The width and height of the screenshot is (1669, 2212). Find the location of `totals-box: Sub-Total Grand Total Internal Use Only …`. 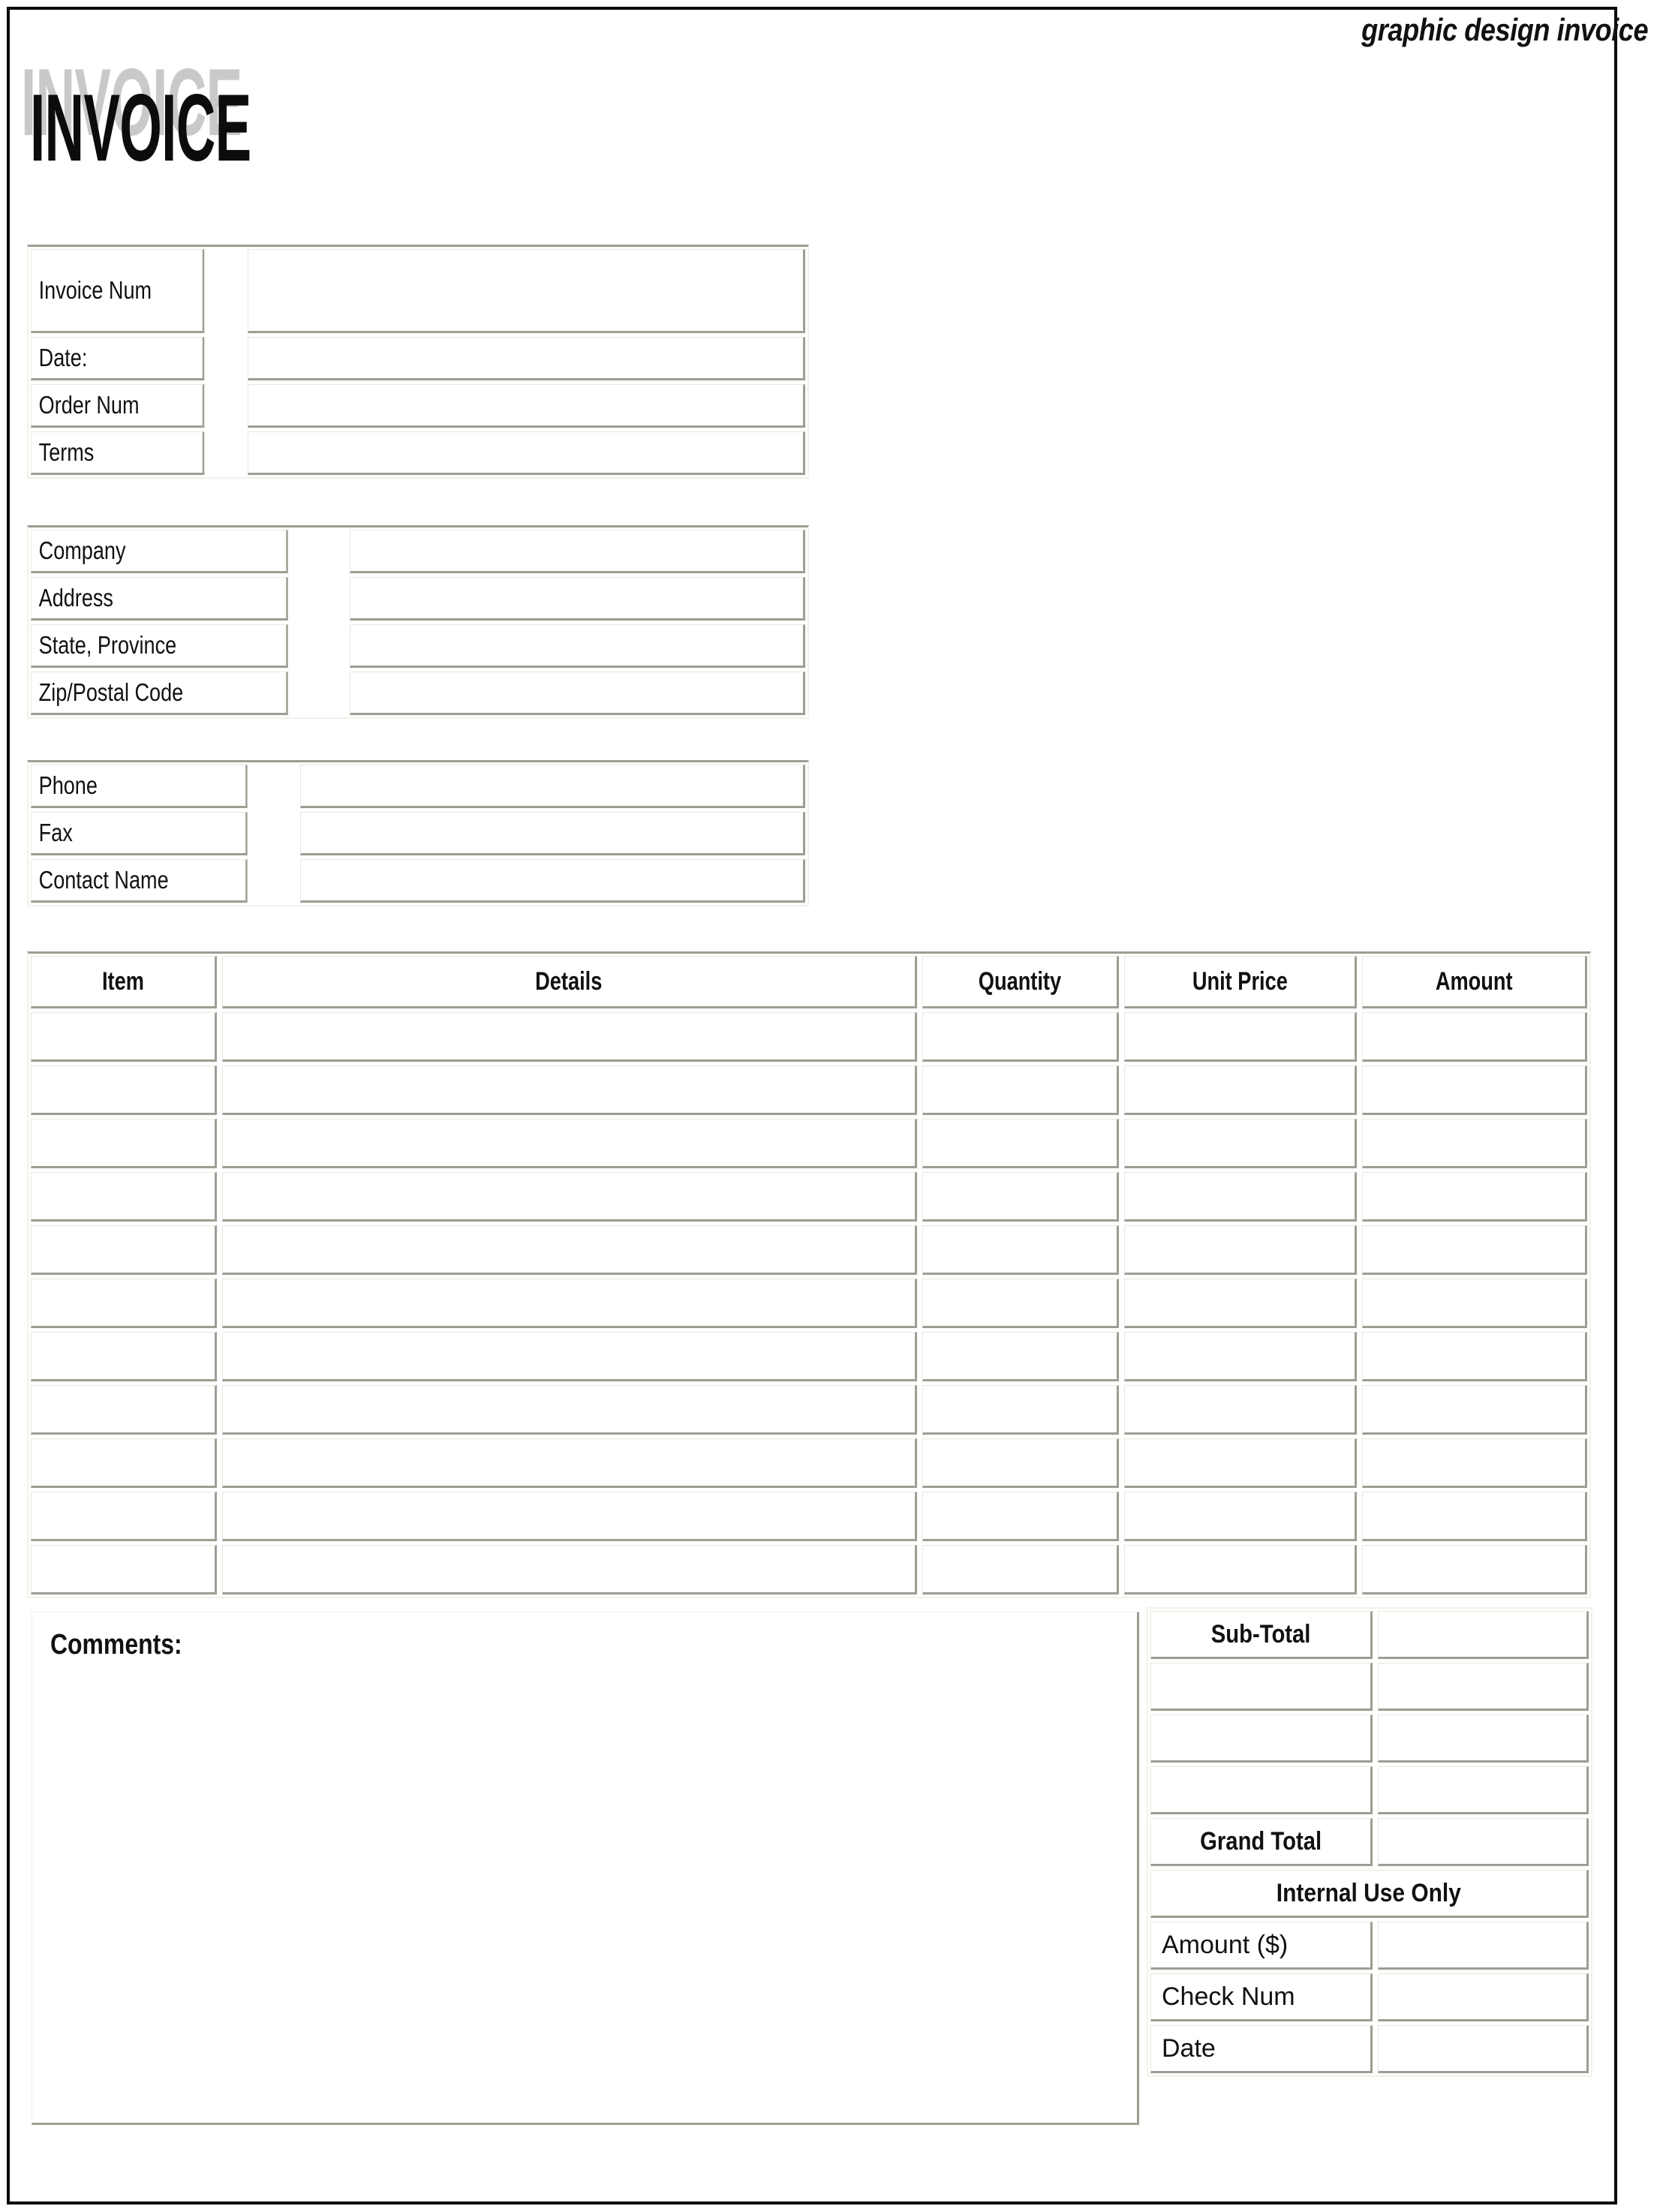

totals-box: Sub-Total Grand Total Internal Use Only … is located at coordinates (1369, 1842).